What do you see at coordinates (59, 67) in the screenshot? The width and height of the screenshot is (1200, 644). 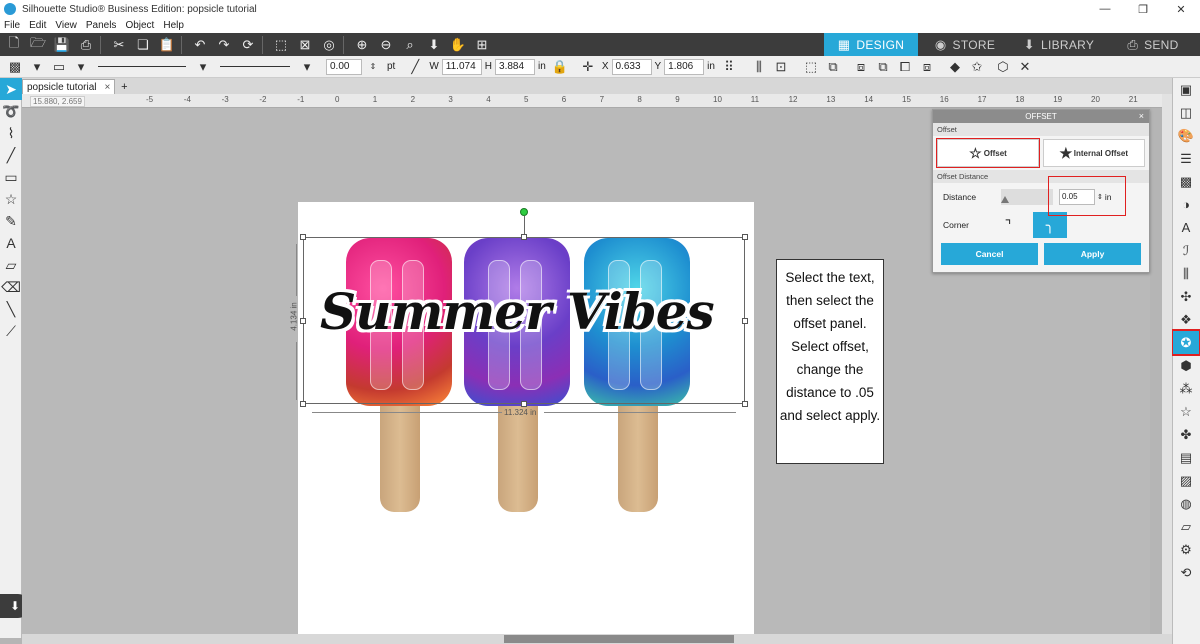 I see `rectangle-style-icon: ▭` at bounding box center [59, 67].